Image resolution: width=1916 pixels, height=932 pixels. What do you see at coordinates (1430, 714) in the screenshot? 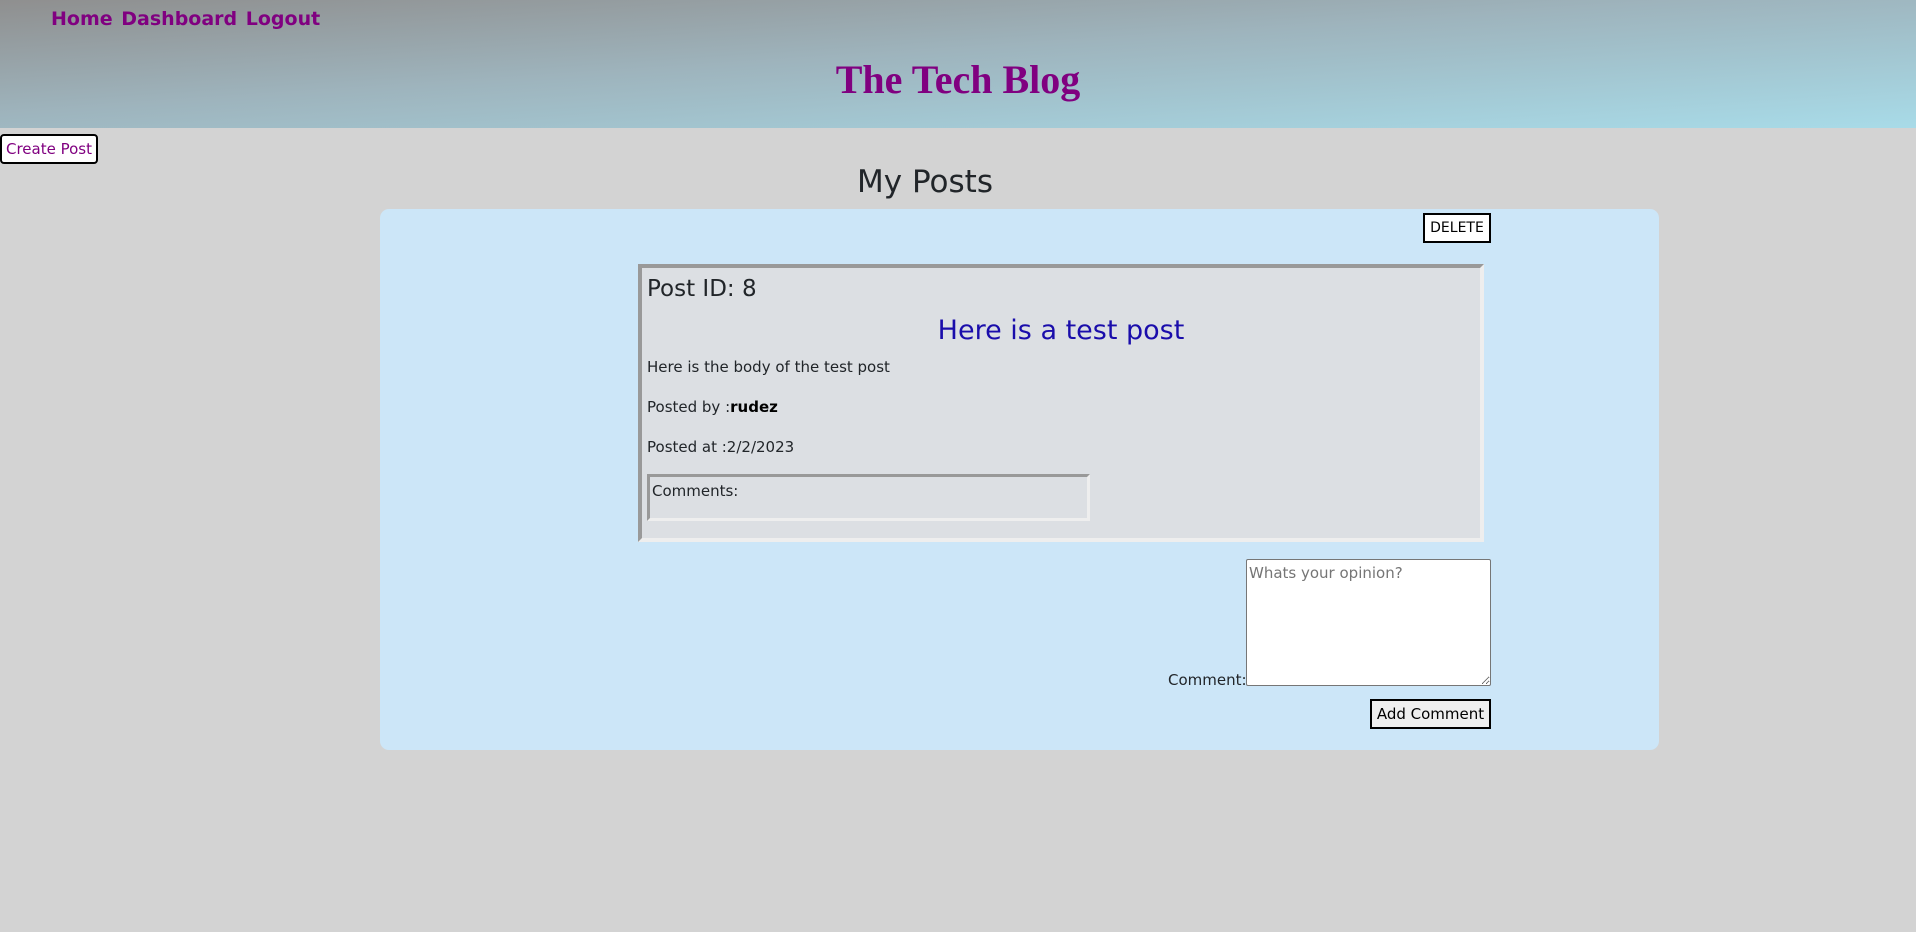
I see `add-comment-button: Add Comment` at bounding box center [1430, 714].